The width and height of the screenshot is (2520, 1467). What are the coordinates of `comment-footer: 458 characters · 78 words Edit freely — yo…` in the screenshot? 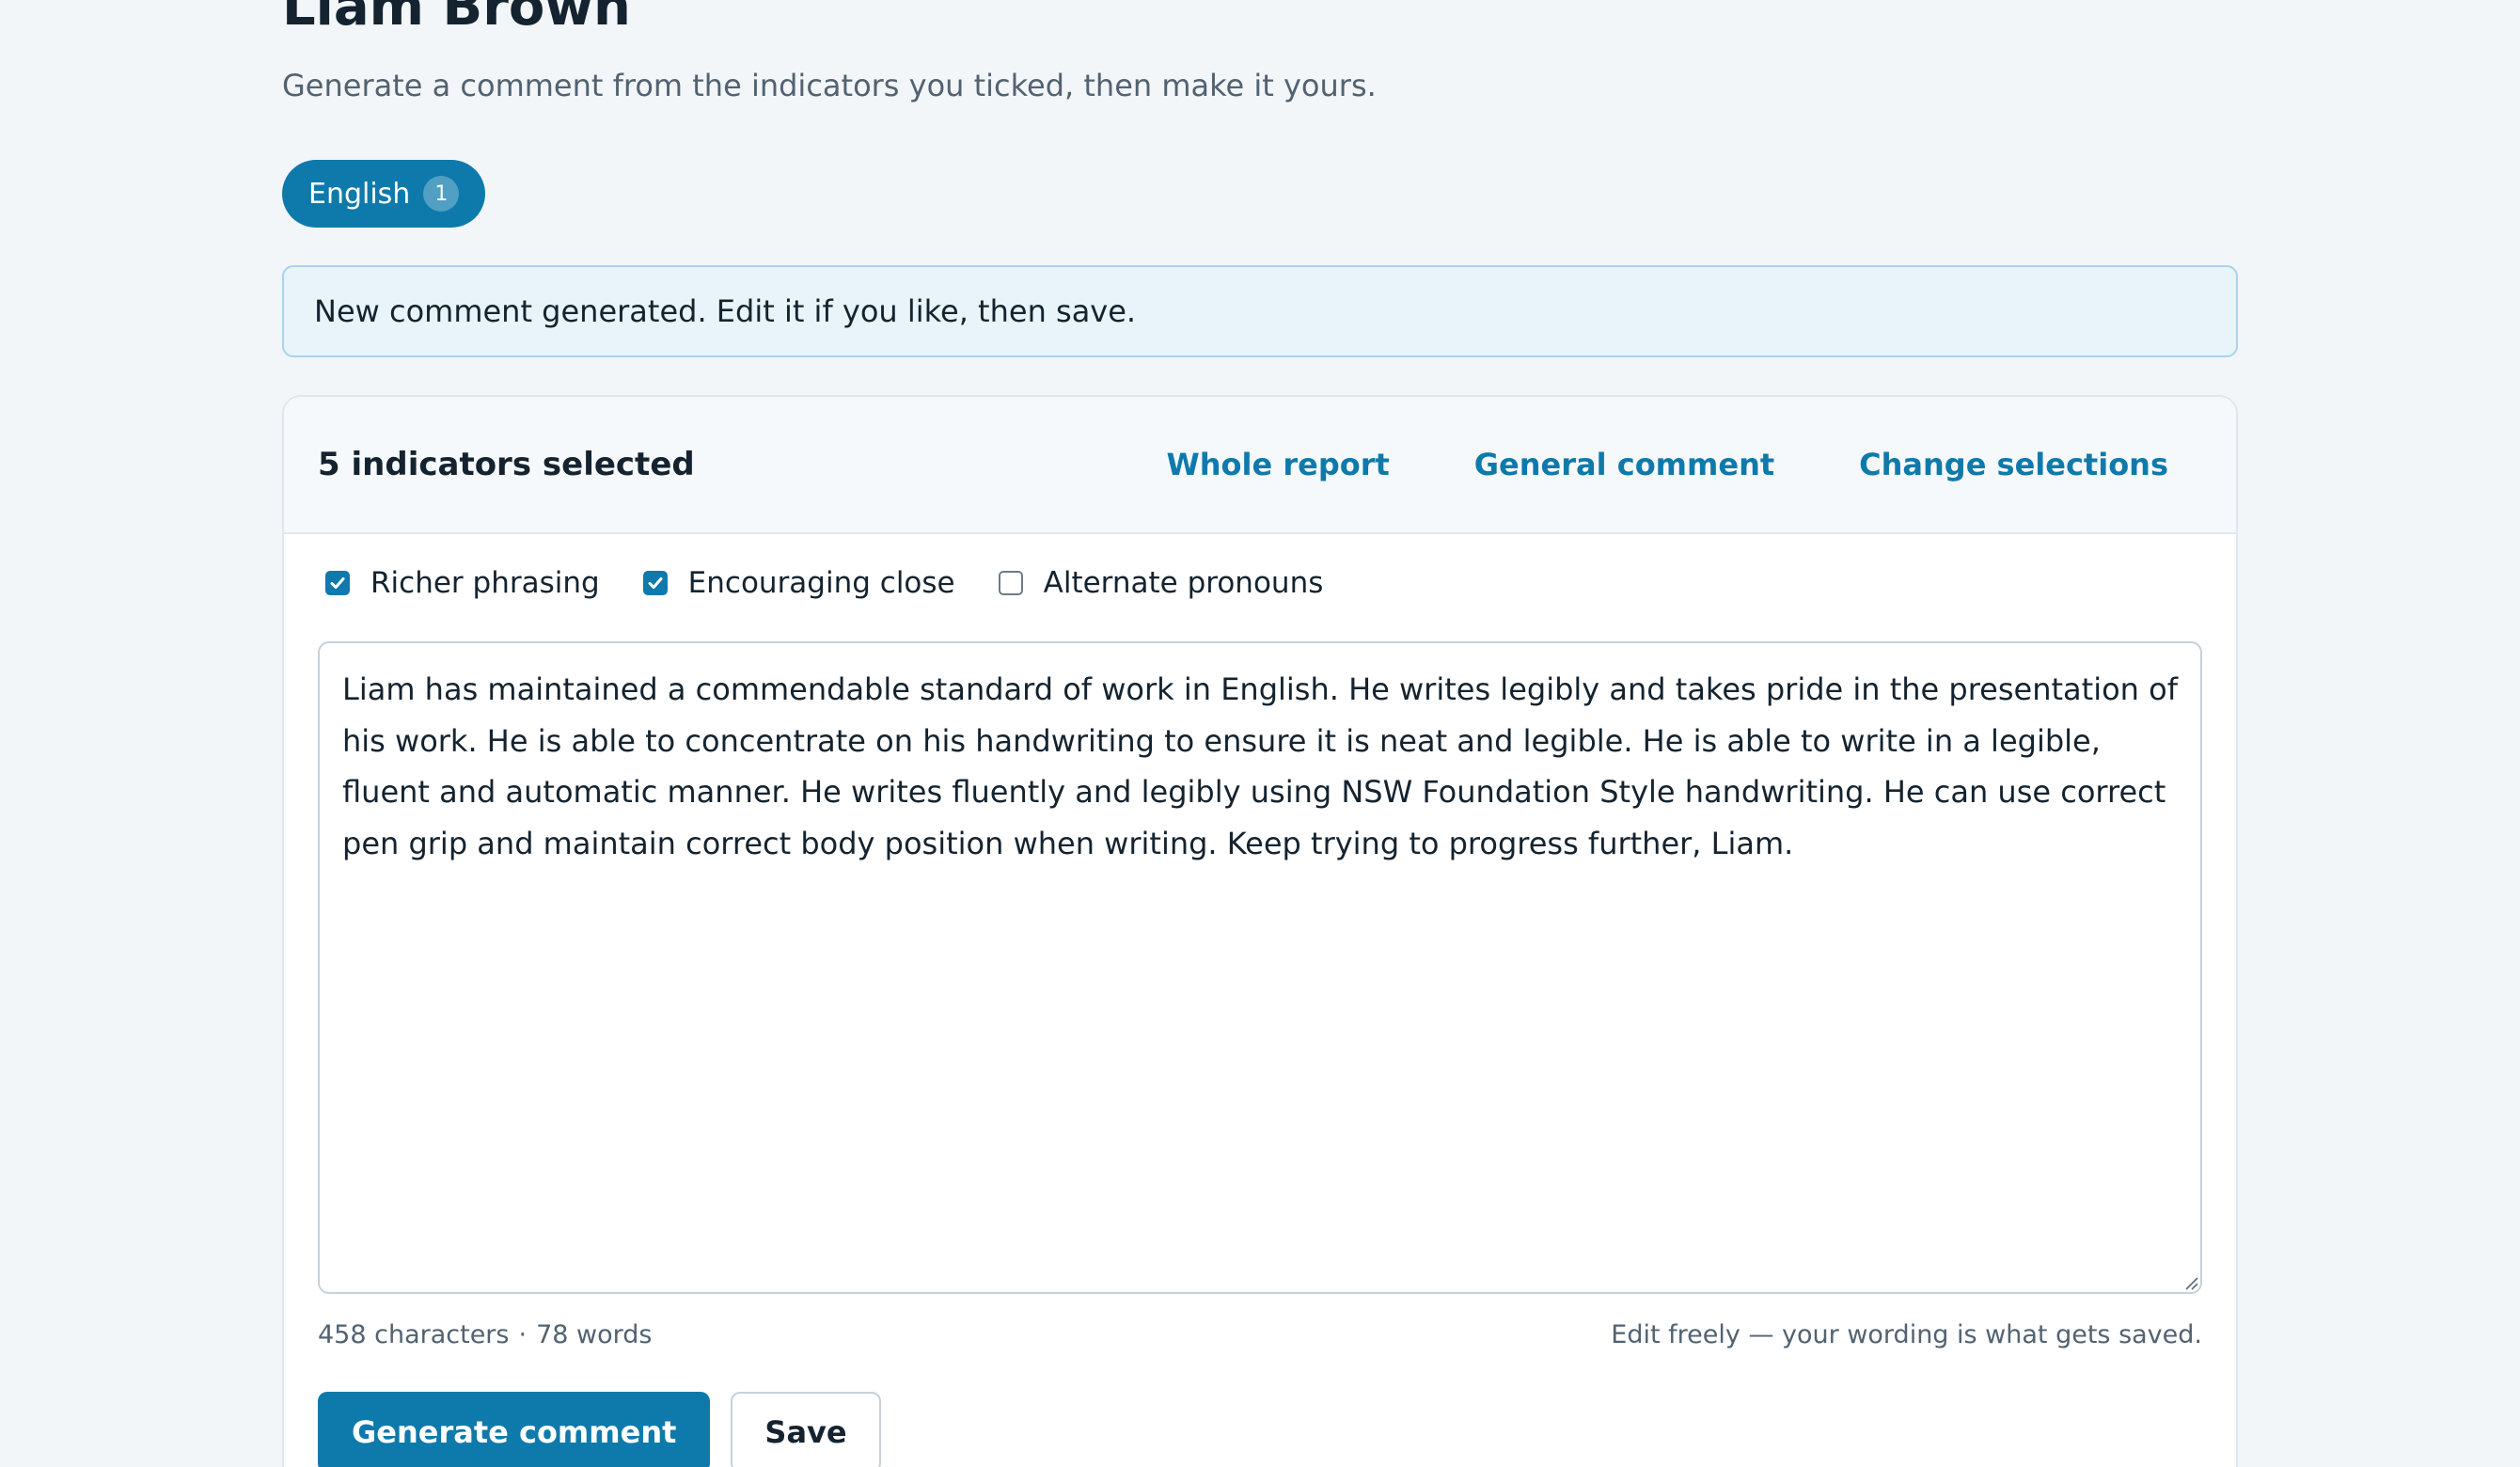 It's located at (1260, 1334).